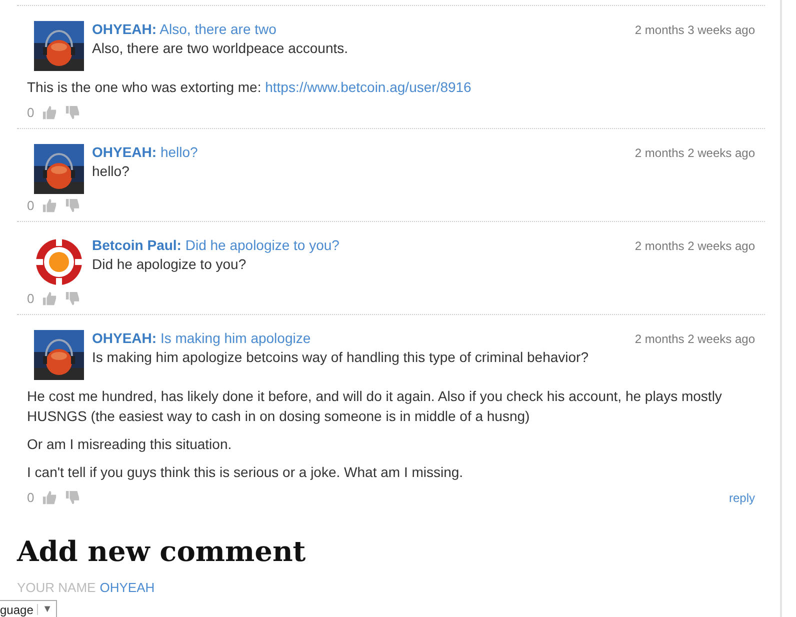  Describe the element at coordinates (145, 152) in the screenshot. I see `comment-title: OHYEAH: hello?` at that location.